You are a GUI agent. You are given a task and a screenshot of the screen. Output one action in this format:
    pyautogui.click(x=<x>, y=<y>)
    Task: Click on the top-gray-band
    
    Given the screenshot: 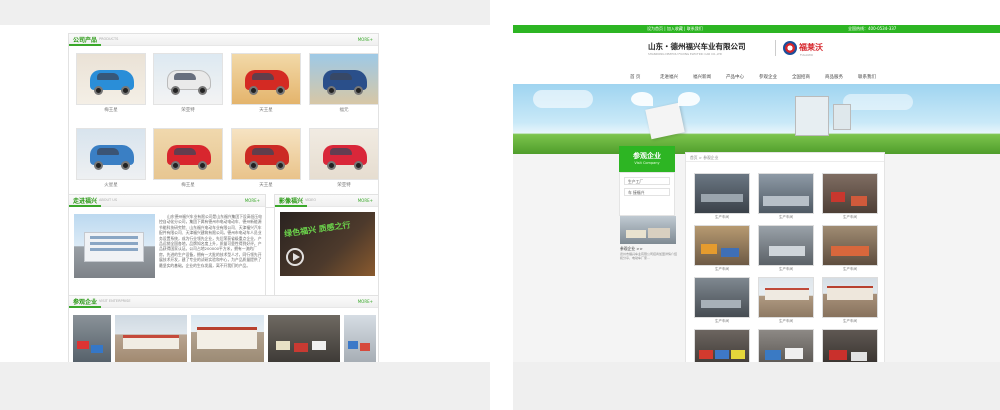 What is the action you would take?
    pyautogui.click(x=245, y=12)
    